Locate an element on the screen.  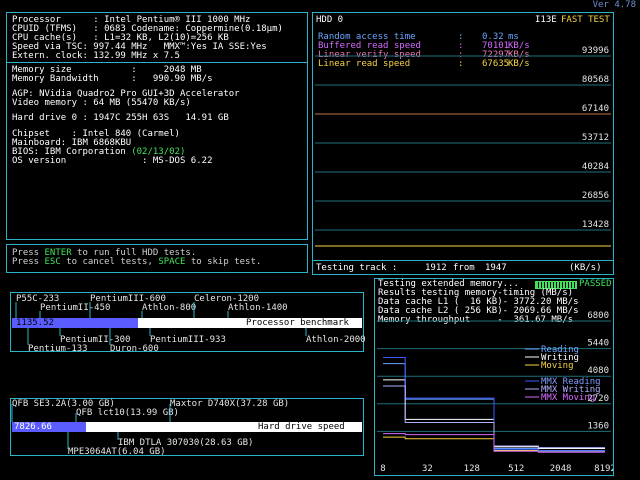
benchmark-connectors is located at coordinates (159, 375).